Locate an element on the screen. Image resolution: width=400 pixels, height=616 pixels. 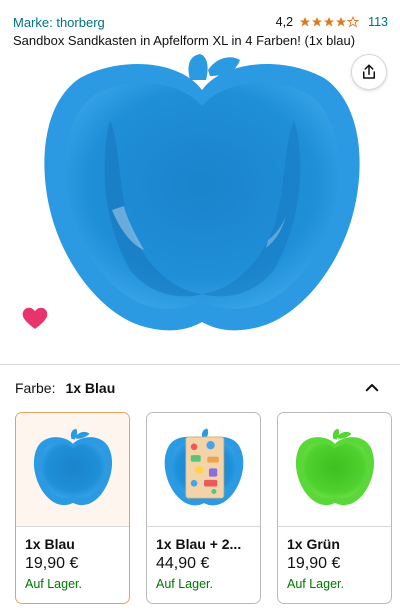
blue-apple-bundle-image is located at coordinates (203, 466).